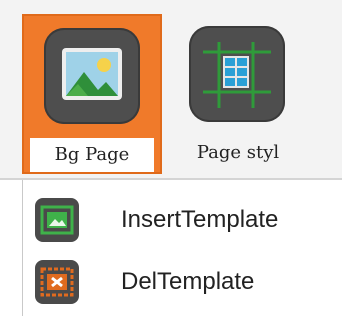 The image size is (342, 316). I want to click on delete-template-icon, so click(57, 282).